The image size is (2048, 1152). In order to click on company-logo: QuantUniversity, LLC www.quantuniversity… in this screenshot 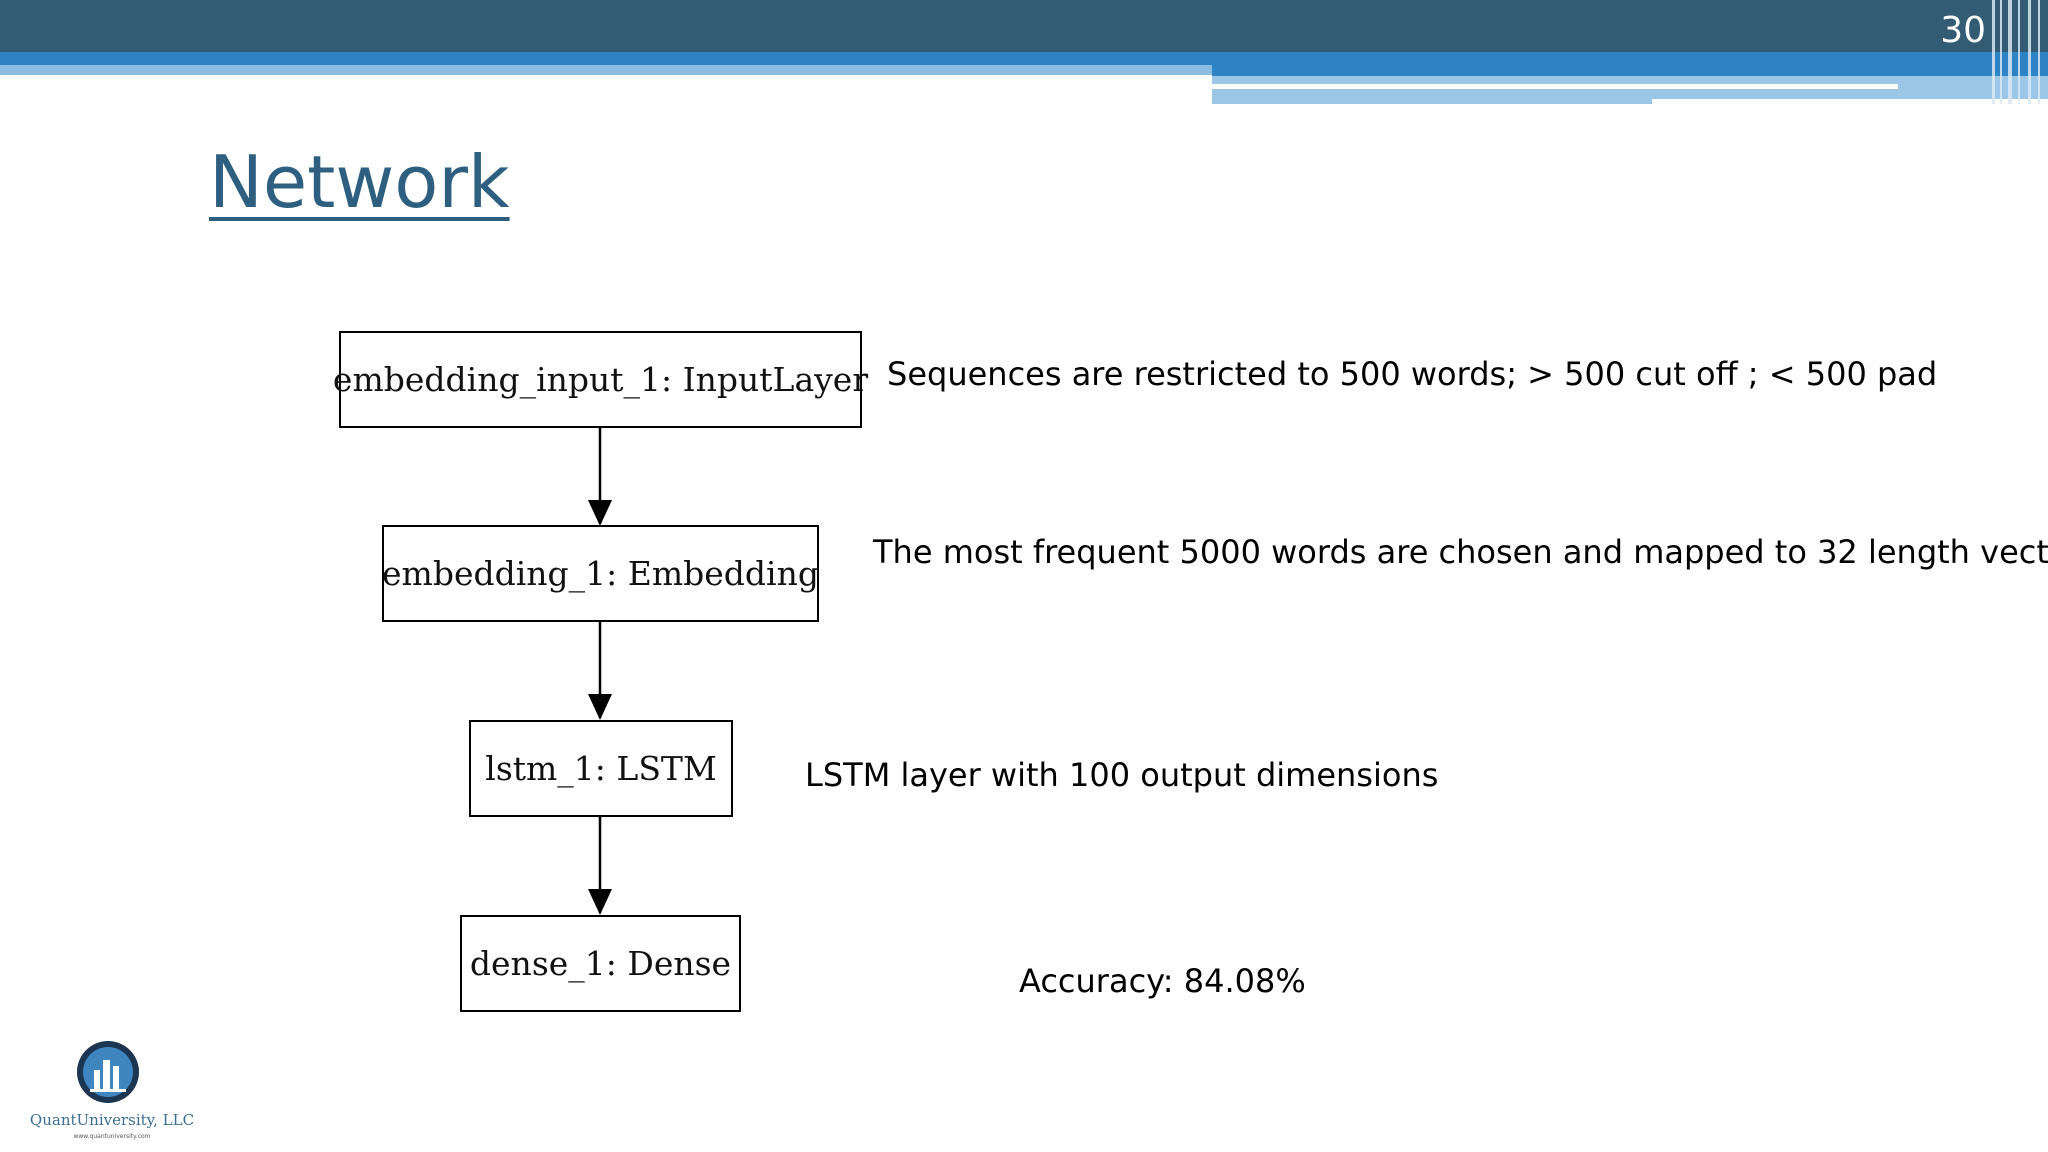, I will do `click(112, 1091)`.